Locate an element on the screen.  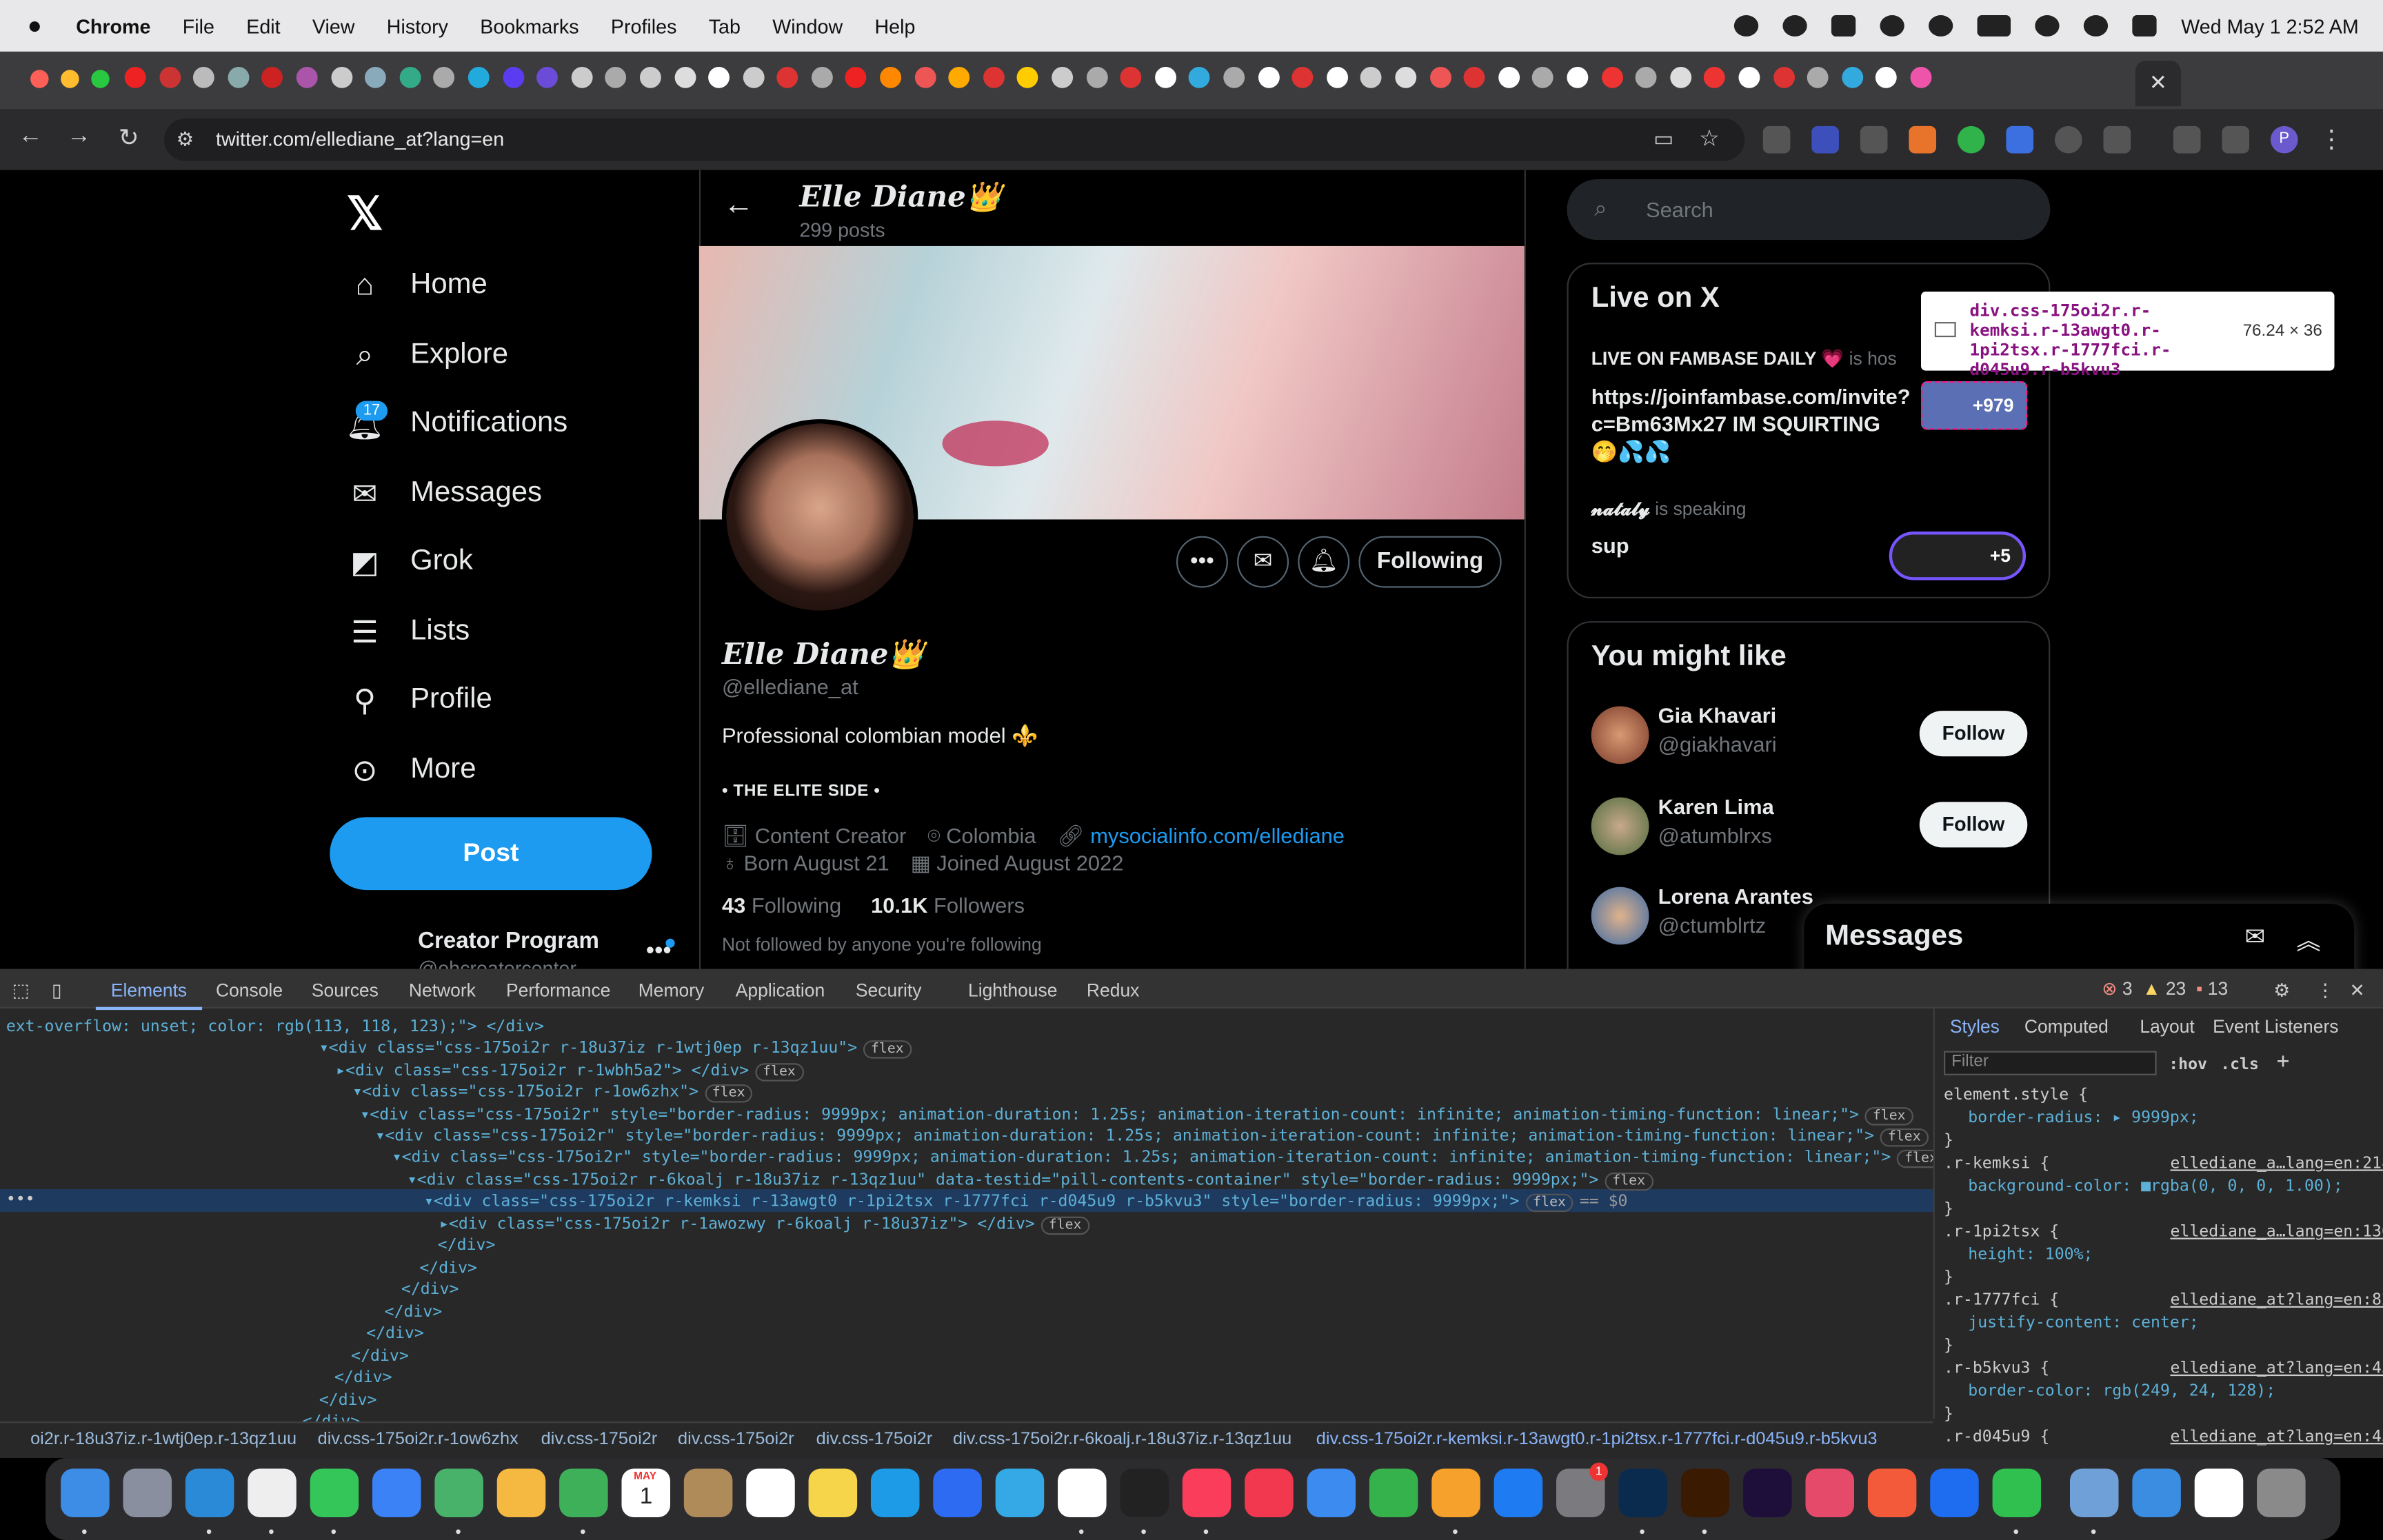
rule-selector: element.style { is located at coordinates (2016, 1095).